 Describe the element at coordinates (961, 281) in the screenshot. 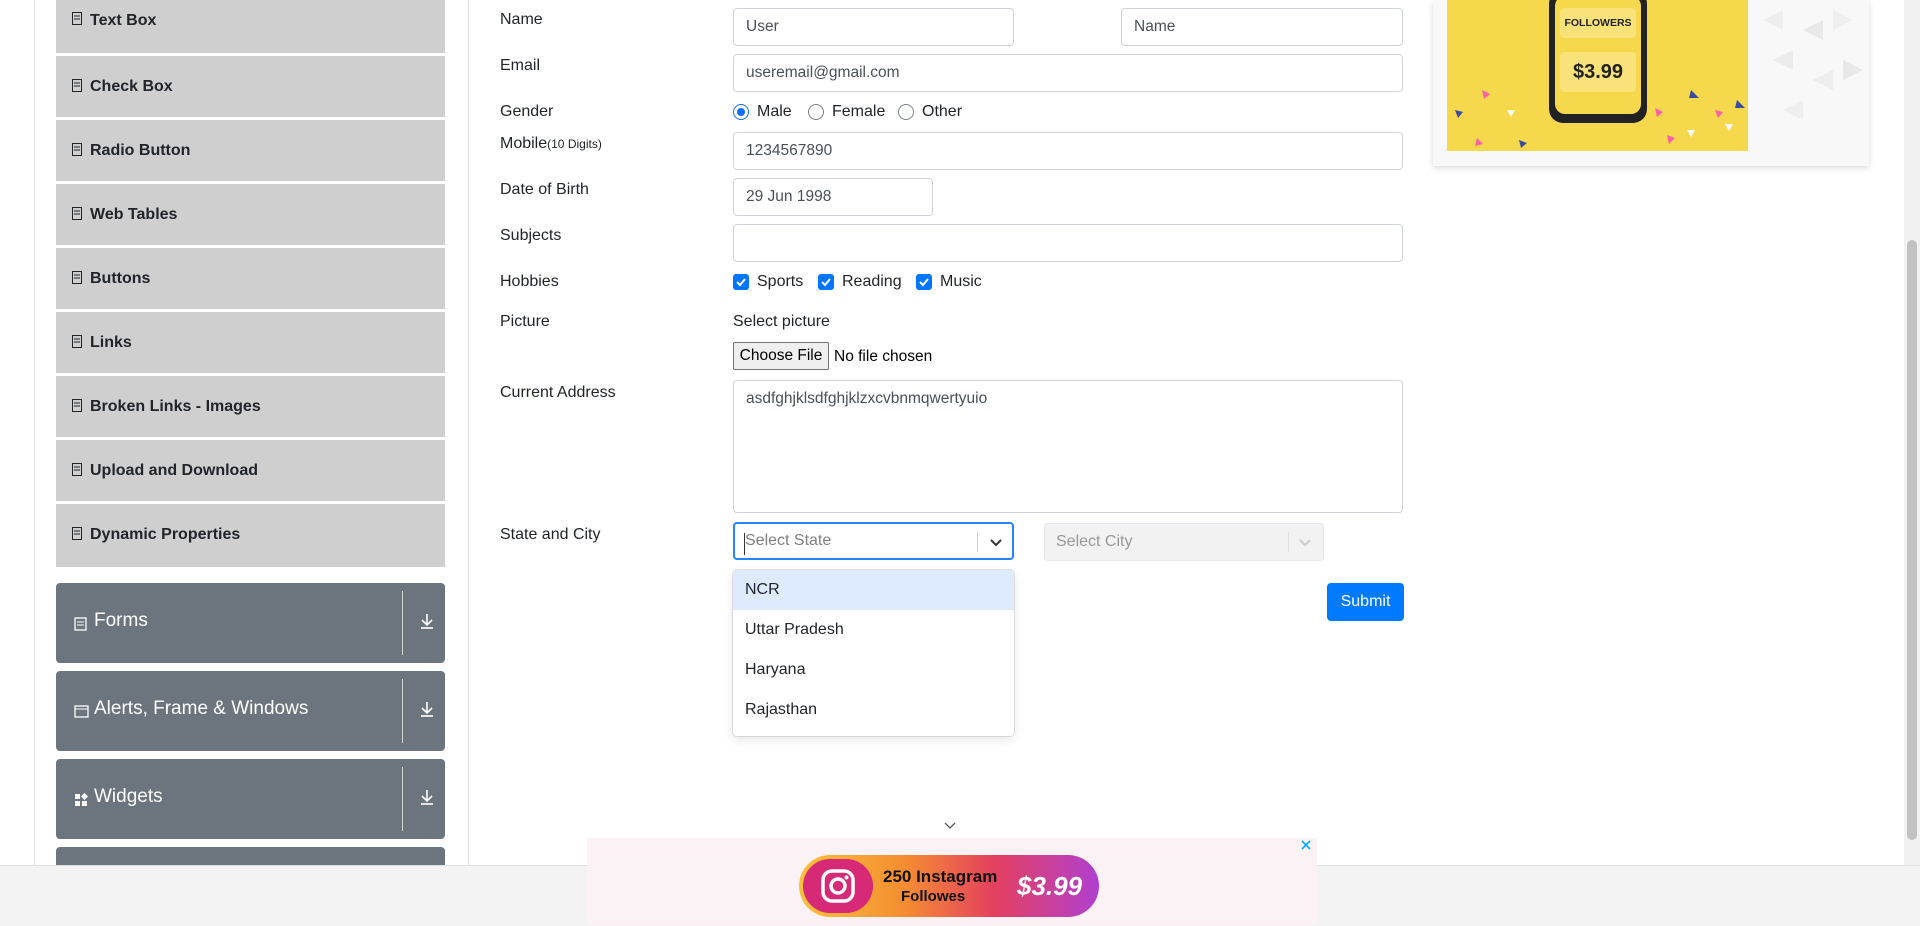

I see `hobby-label: Music` at that location.